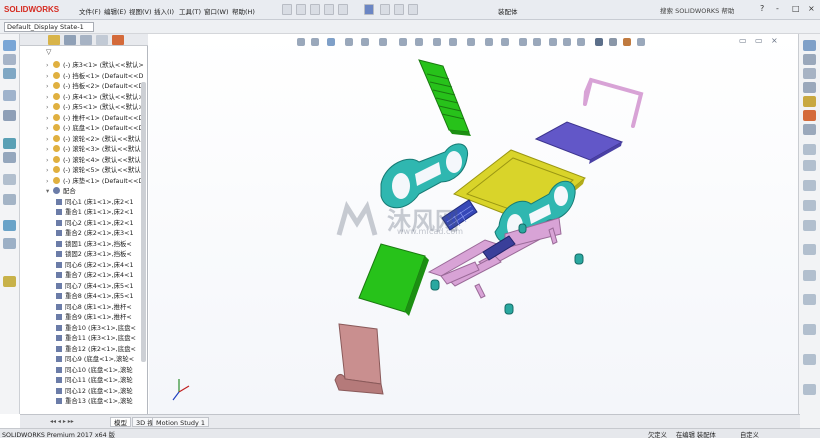  I want to click on sketch-exit-icon, so click(809, 389).